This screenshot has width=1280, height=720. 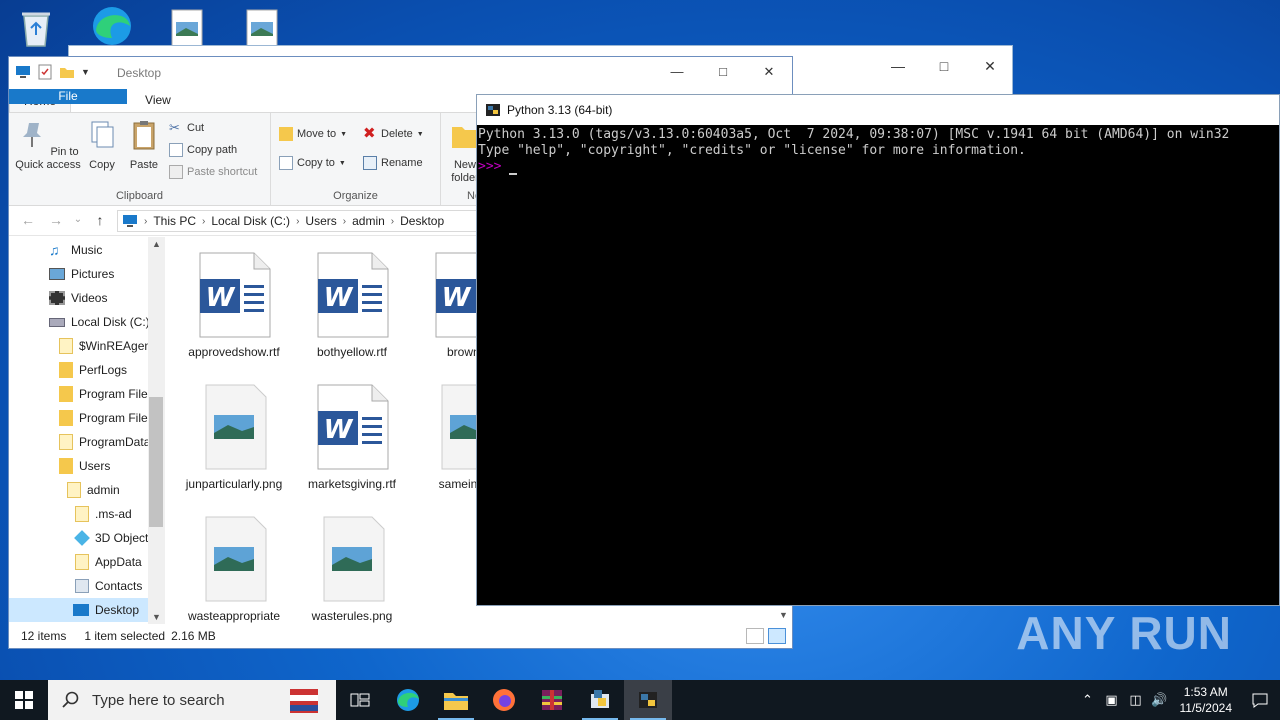 I want to click on drive-icon, so click(x=57, y=322).